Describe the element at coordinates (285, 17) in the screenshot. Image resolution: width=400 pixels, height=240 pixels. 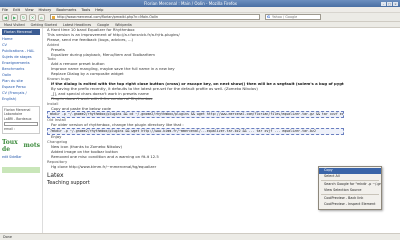
I see `search-placeholder: Yahoo / Google` at that location.